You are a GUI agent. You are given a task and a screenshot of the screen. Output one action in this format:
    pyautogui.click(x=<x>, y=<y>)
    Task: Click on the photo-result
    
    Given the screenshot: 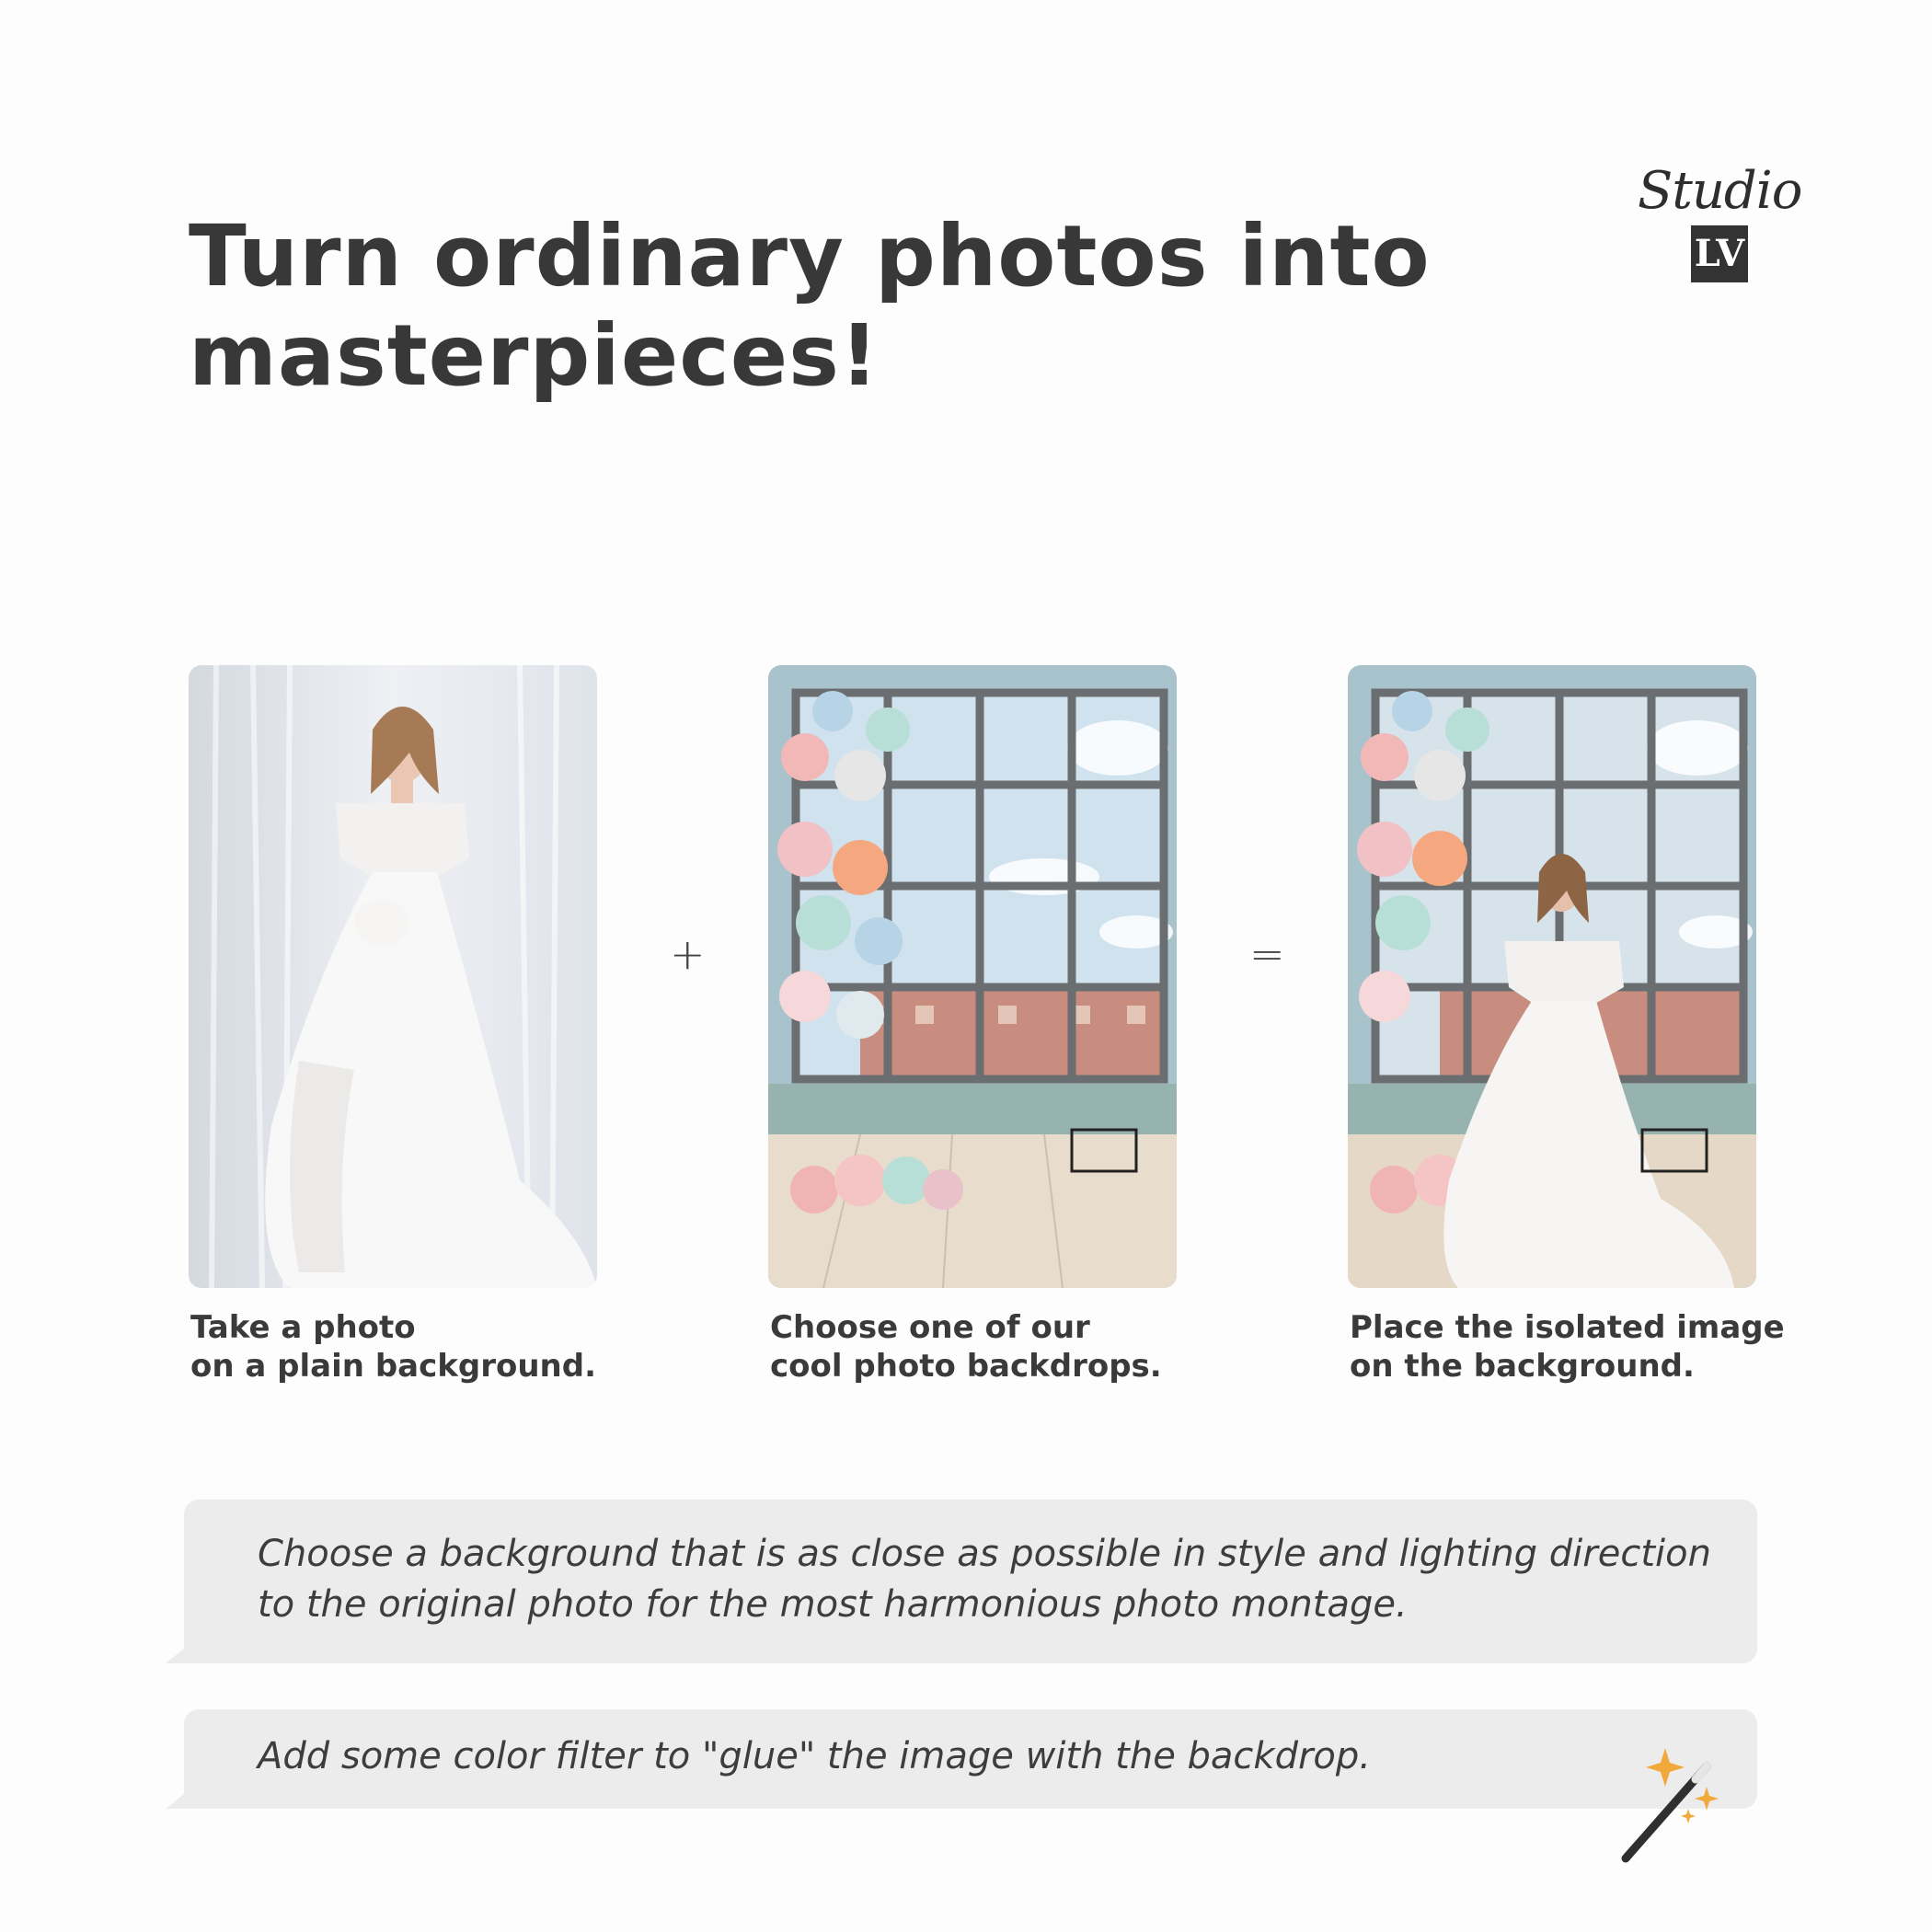 What is the action you would take?
    pyautogui.click(x=1552, y=976)
    